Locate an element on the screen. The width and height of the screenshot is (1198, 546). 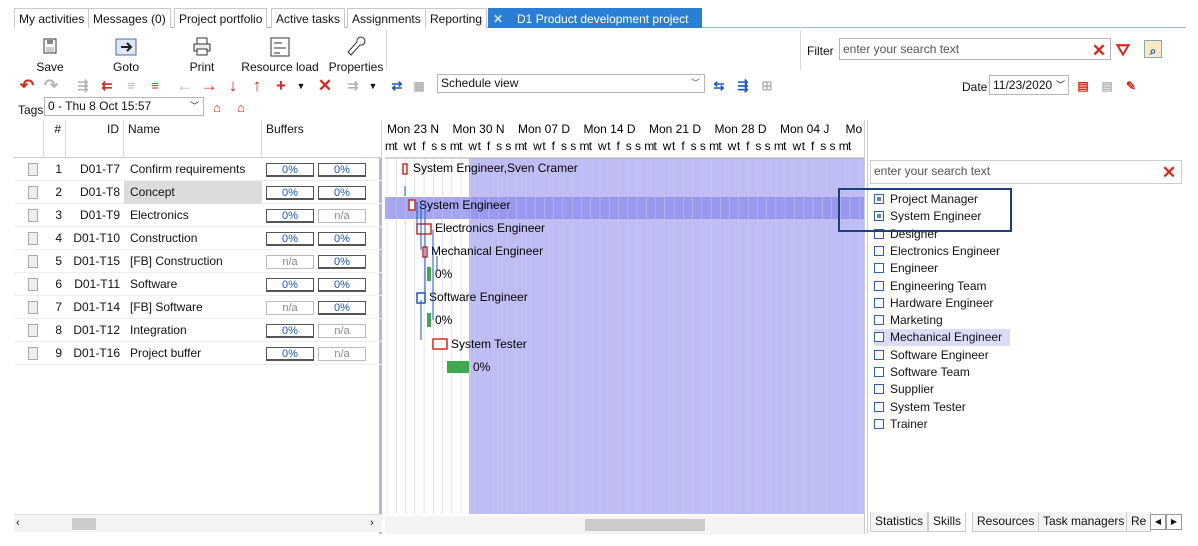
arrow-left-icon: ← is located at coordinates (185, 86).